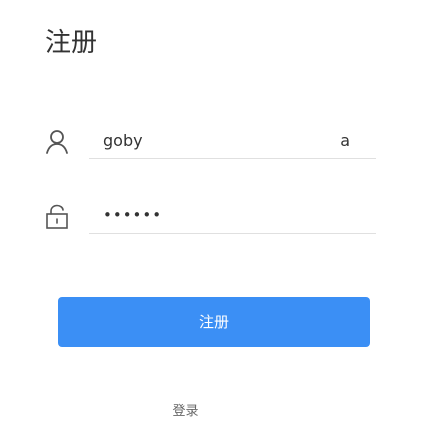 The width and height of the screenshot is (421, 427). Describe the element at coordinates (57, 142) in the screenshot. I see `user-icon` at that location.